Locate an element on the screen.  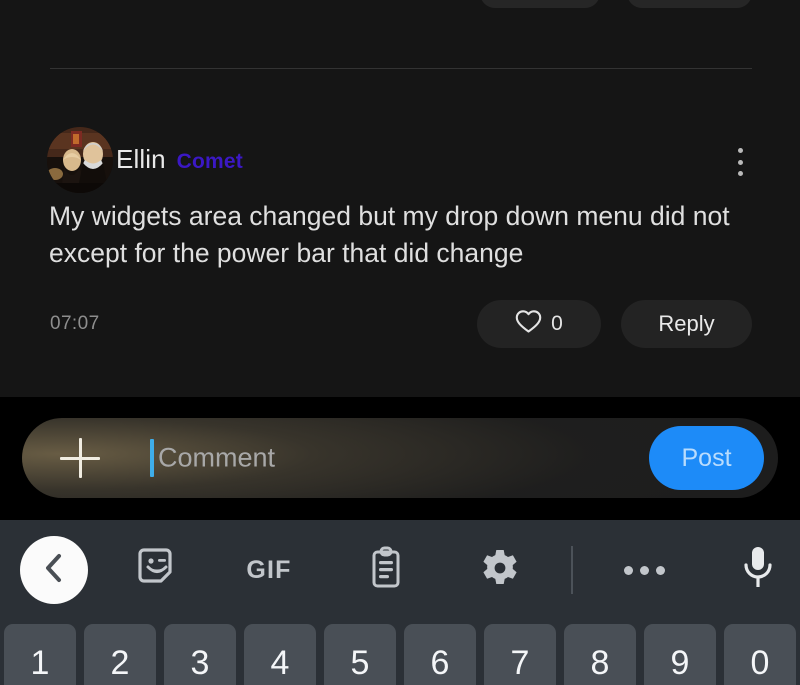
previous-comment-actions is located at coordinates (400, 4).